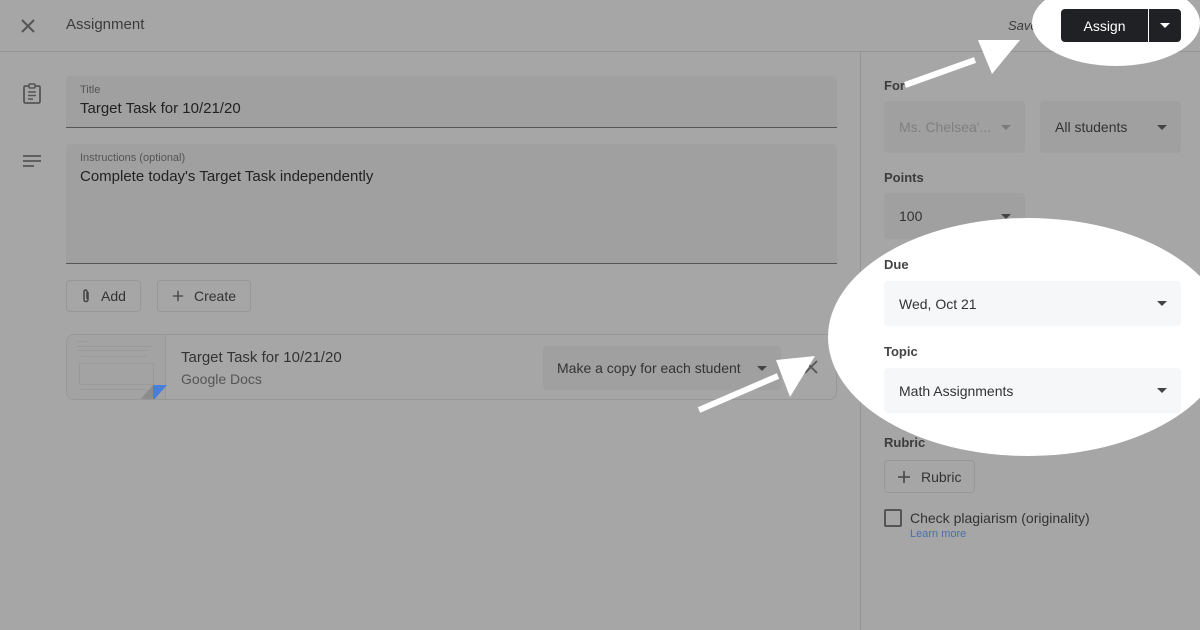 This screenshot has width=1200, height=630. I want to click on add-button: Add, so click(103, 296).